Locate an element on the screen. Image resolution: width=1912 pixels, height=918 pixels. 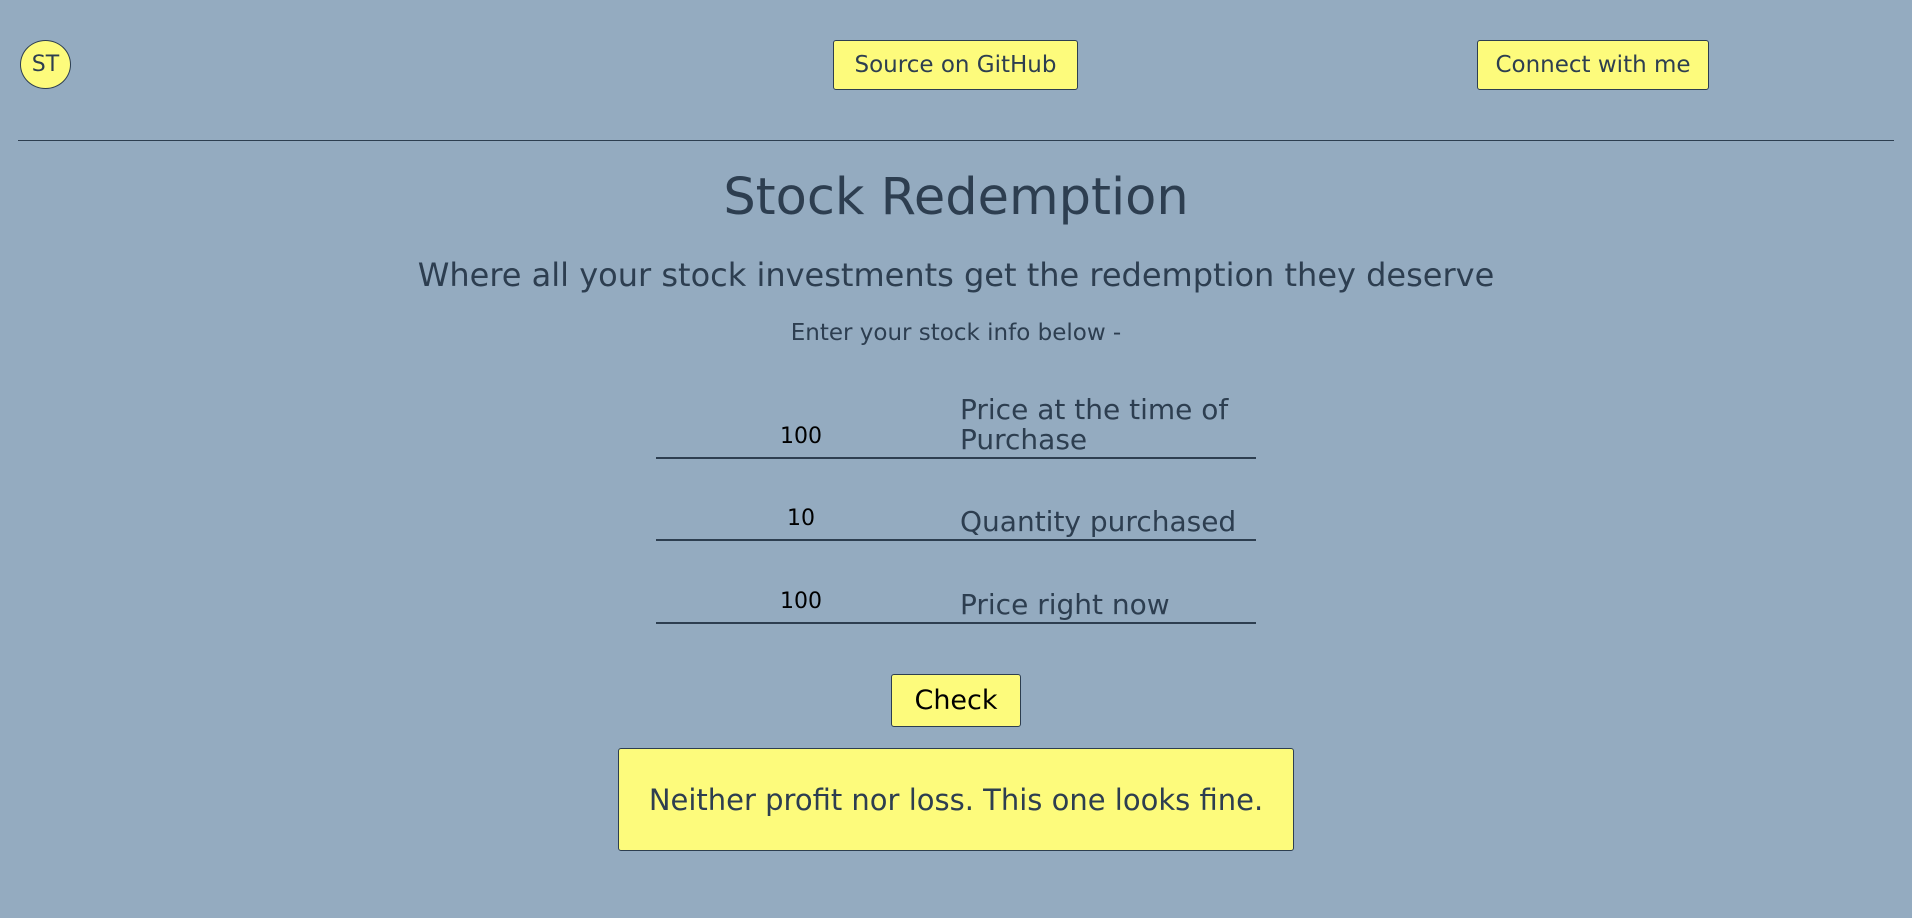
purchase-price-input is located at coordinates (801, 436).